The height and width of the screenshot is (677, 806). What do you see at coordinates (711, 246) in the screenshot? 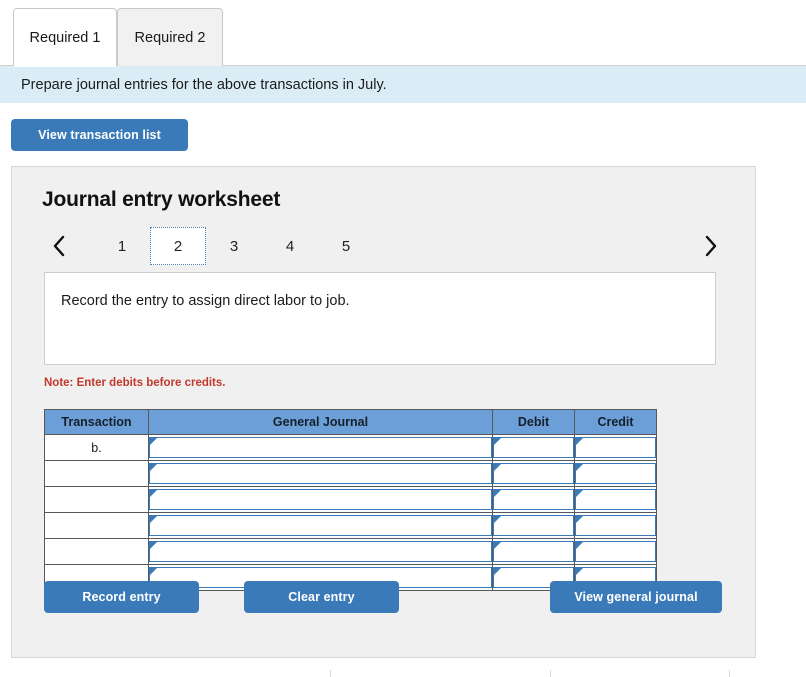
I see `chevron-right-icon` at bounding box center [711, 246].